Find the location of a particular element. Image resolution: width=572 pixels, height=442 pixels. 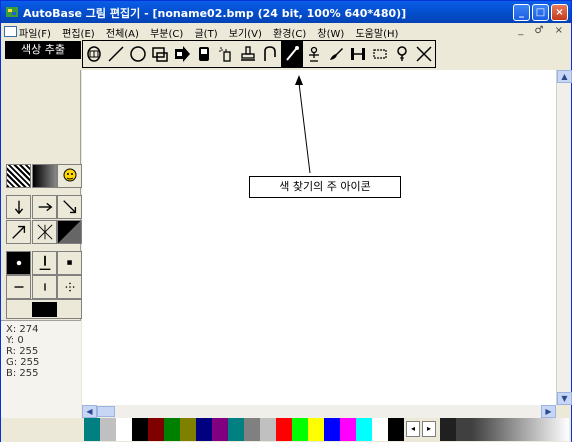

arrow-right-icon is located at coordinates (45, 207).